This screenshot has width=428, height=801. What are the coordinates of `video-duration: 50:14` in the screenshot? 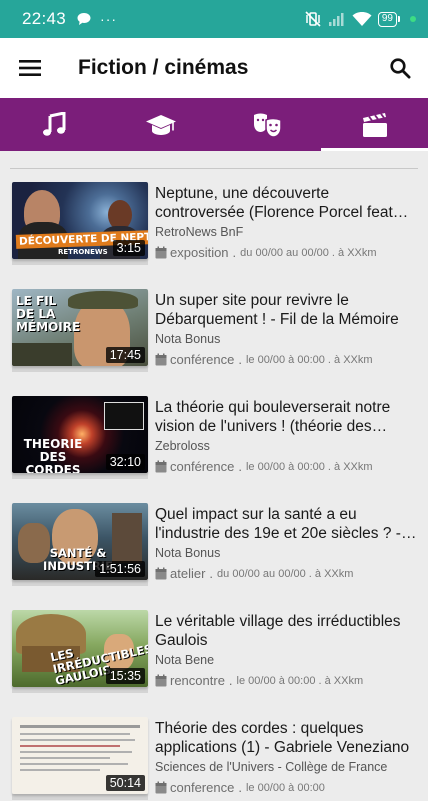 It's located at (125, 783).